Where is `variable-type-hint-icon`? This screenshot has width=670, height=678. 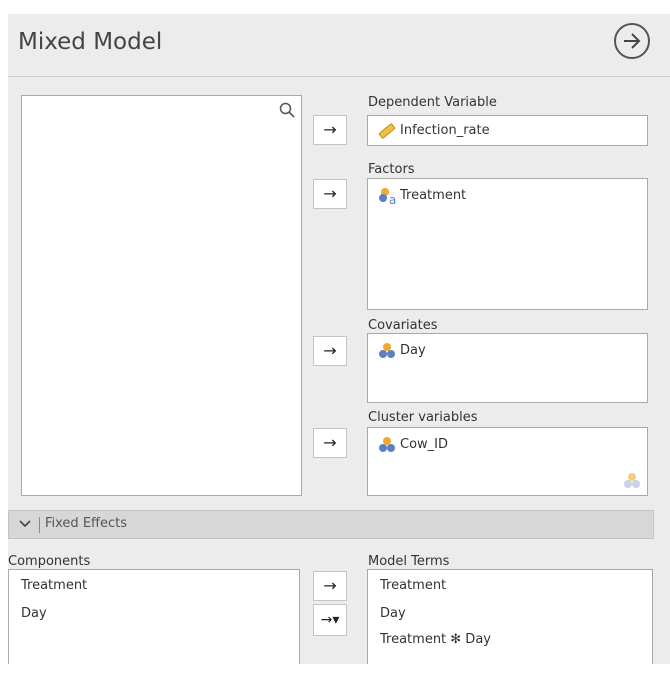
variable-type-hint-icon is located at coordinates (632, 480).